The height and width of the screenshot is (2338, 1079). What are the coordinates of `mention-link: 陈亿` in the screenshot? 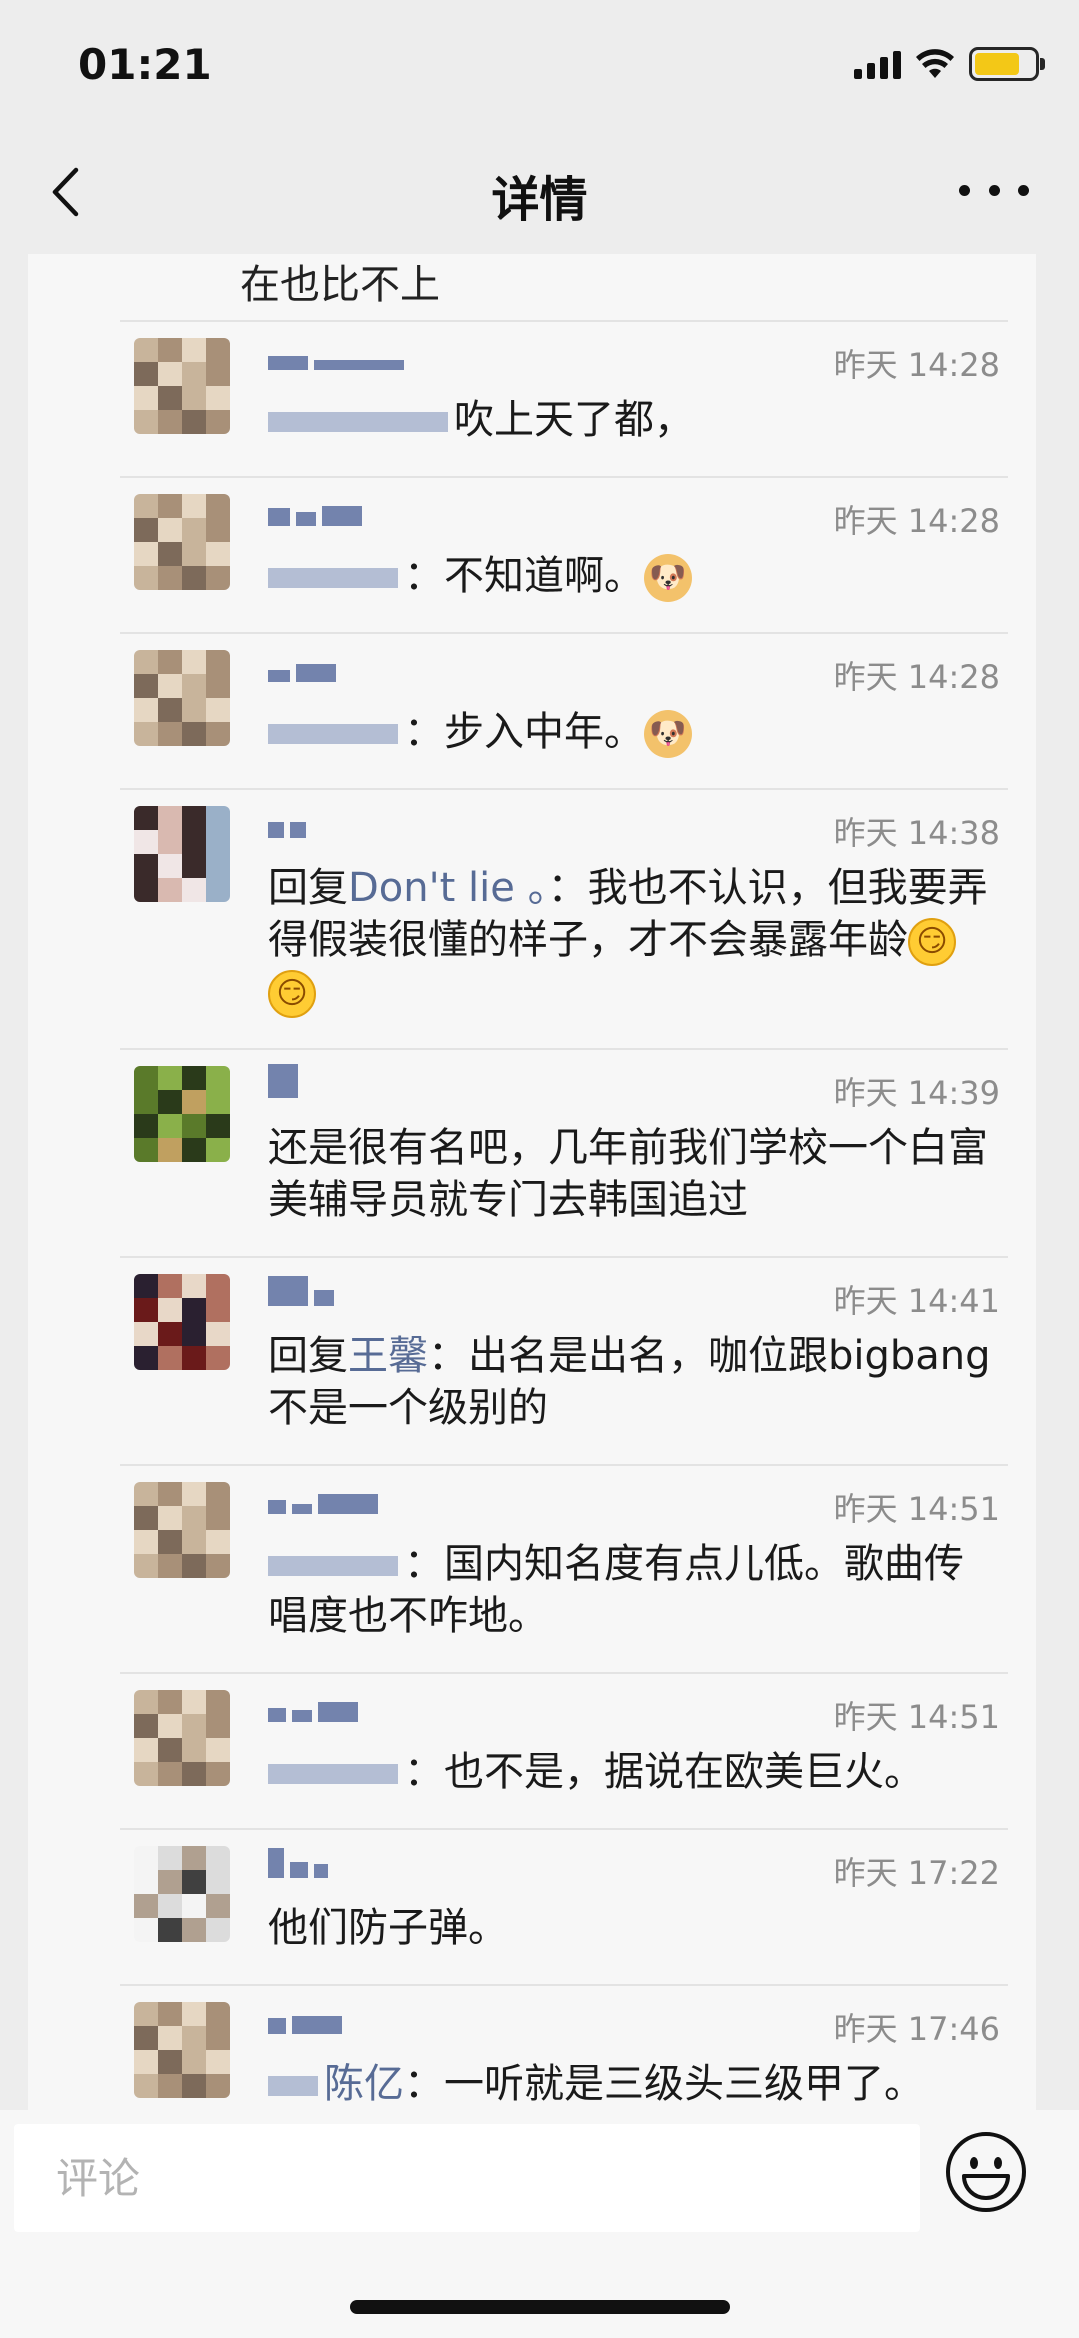 It's located at (364, 2084).